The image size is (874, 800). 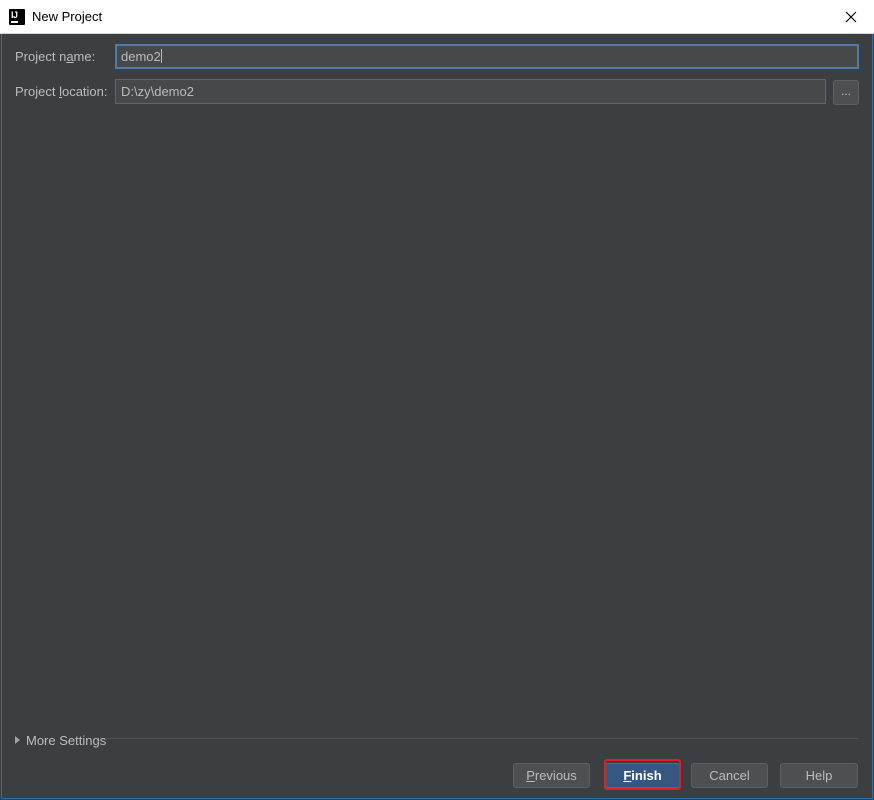 I want to click on window-title: New Project, so click(x=67, y=16).